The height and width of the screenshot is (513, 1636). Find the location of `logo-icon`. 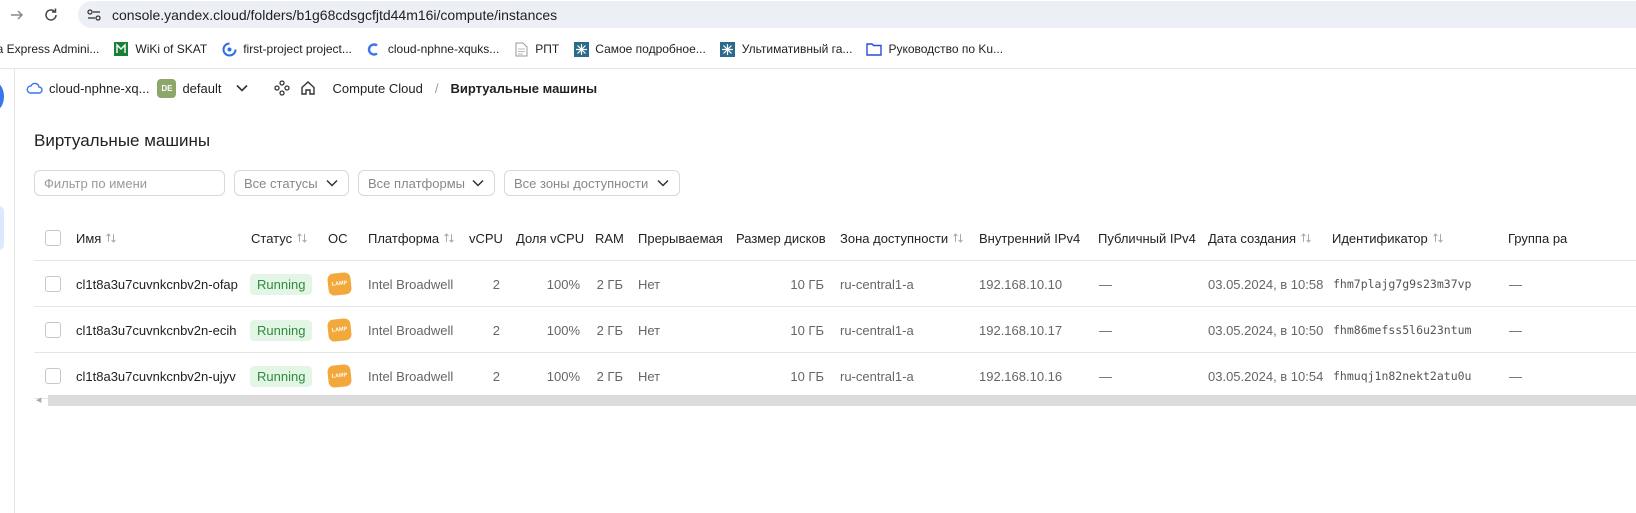

logo-icon is located at coordinates (2, 96).